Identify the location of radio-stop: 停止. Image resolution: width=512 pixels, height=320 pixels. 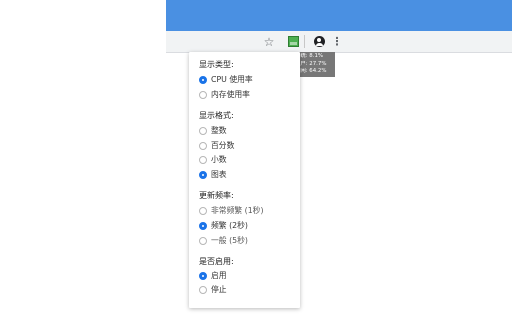
(213, 289).